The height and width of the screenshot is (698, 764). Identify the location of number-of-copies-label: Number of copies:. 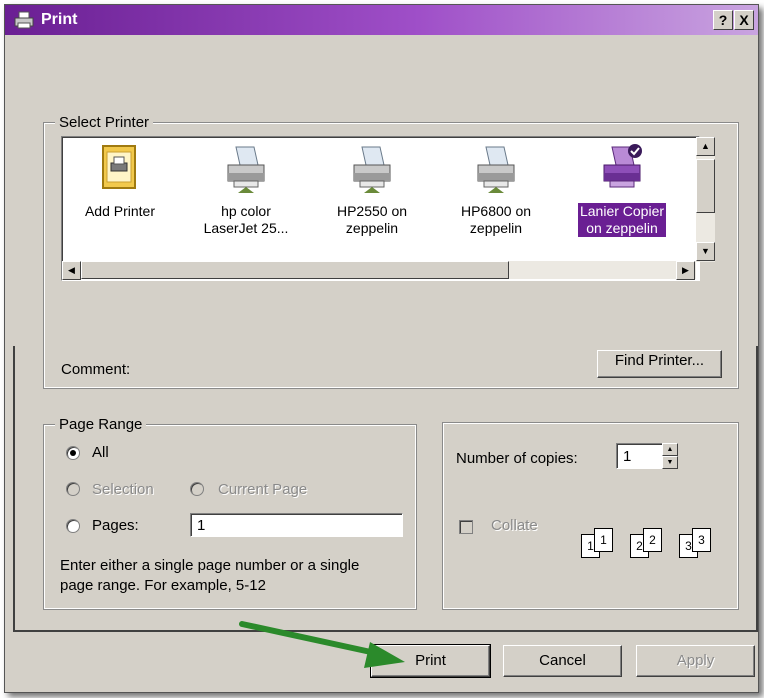
(517, 458).